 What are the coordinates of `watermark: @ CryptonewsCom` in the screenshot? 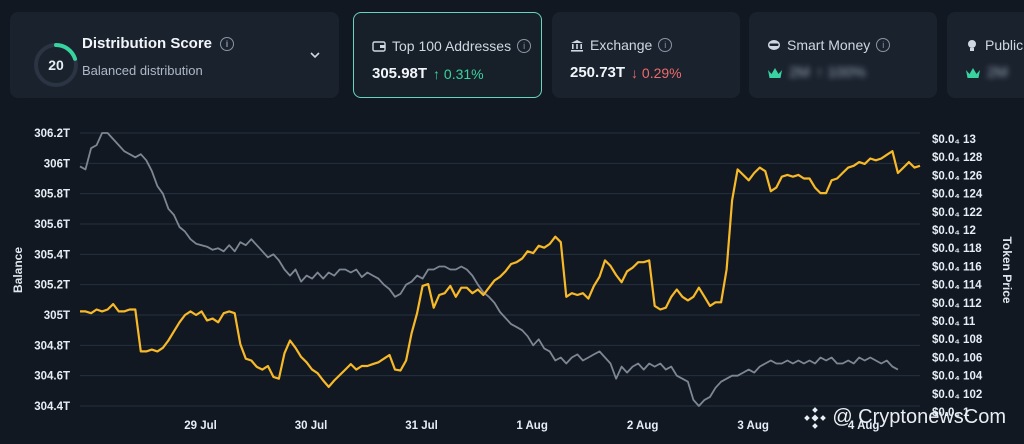 It's located at (905, 417).